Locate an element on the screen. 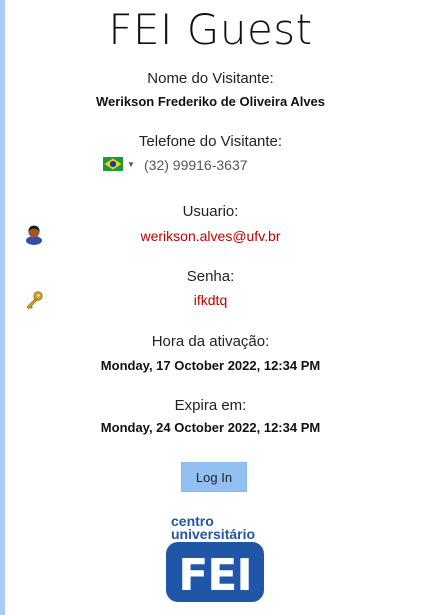  expires-label: Expira em: is located at coordinates (210, 405).